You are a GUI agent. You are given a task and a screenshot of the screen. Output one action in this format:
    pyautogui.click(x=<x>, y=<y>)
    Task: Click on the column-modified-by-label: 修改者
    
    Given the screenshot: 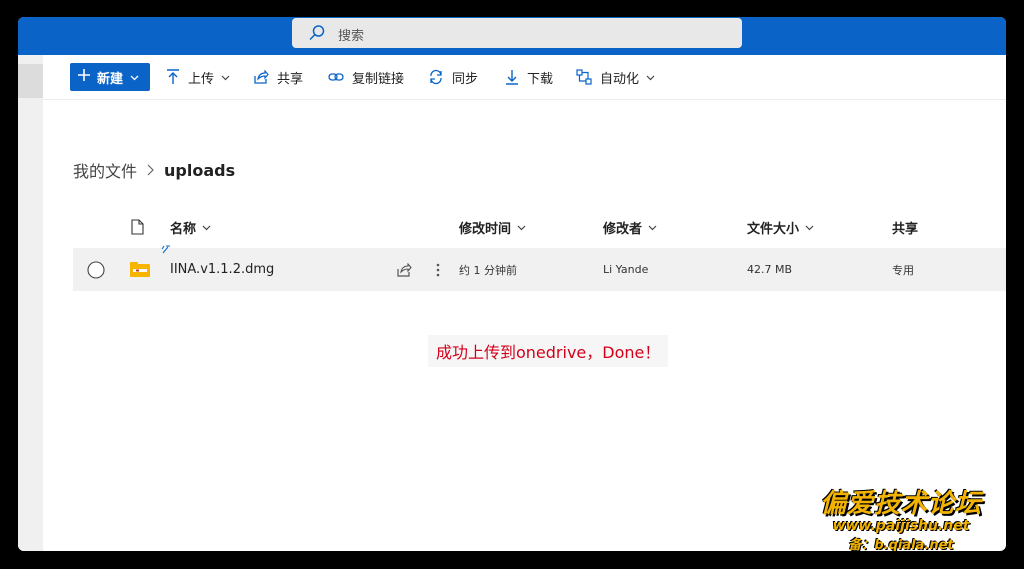 What is the action you would take?
    pyautogui.click(x=623, y=229)
    